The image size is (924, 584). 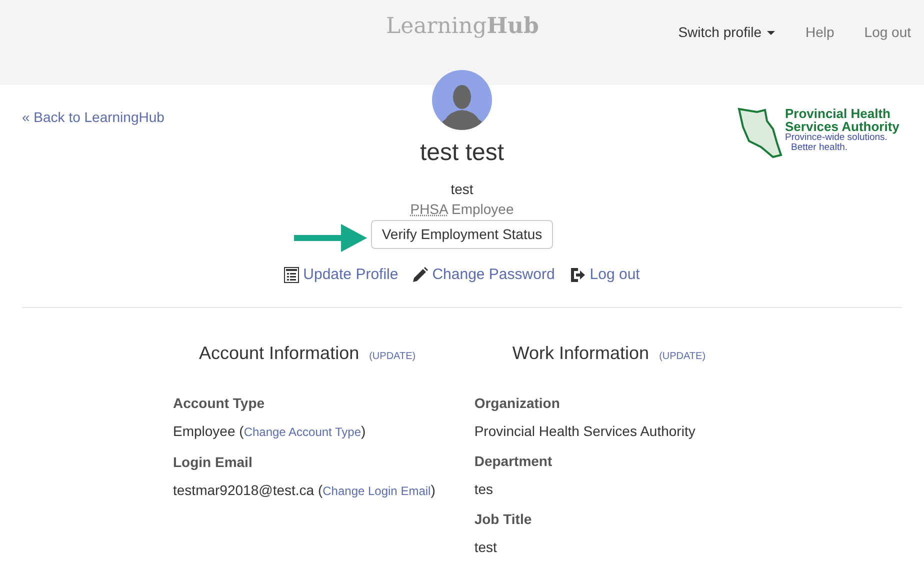 I want to click on section-title: Account Information, so click(x=279, y=353).